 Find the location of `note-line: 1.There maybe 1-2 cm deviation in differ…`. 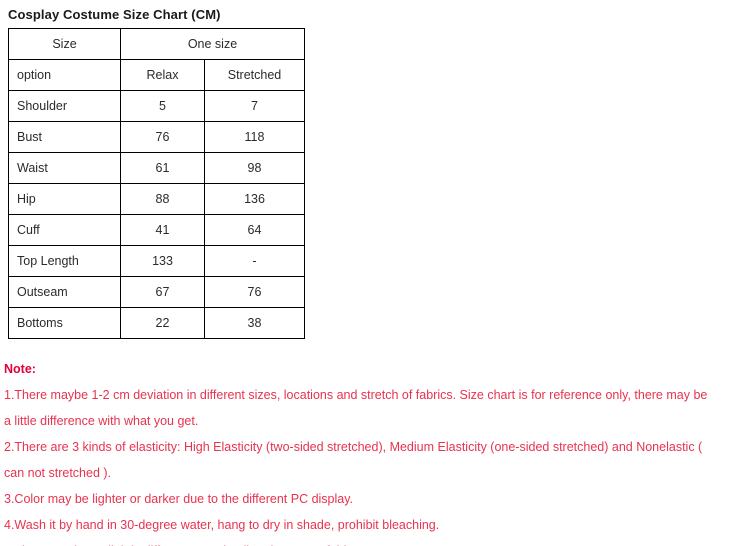

note-line: 1.There maybe 1-2 cm deviation in differ… is located at coordinates (356, 395).